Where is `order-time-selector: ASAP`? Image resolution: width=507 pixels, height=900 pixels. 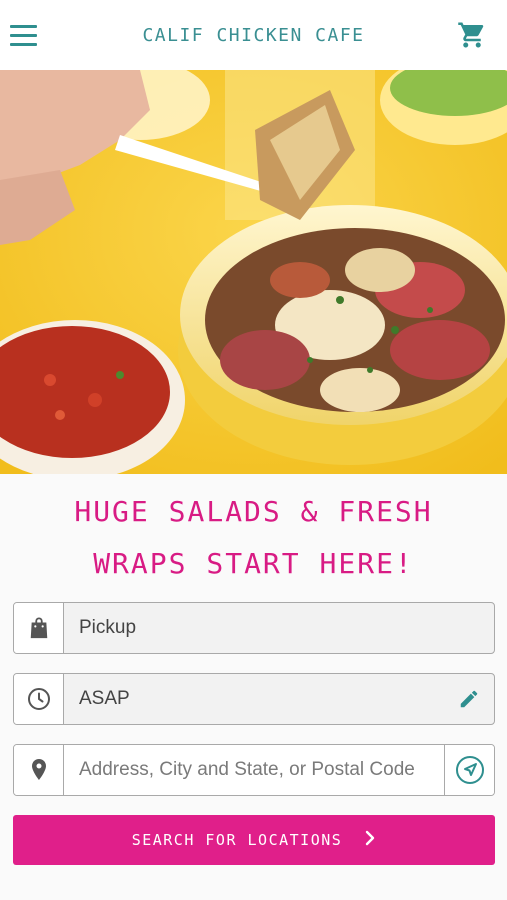 order-time-selector: ASAP is located at coordinates (254, 699).